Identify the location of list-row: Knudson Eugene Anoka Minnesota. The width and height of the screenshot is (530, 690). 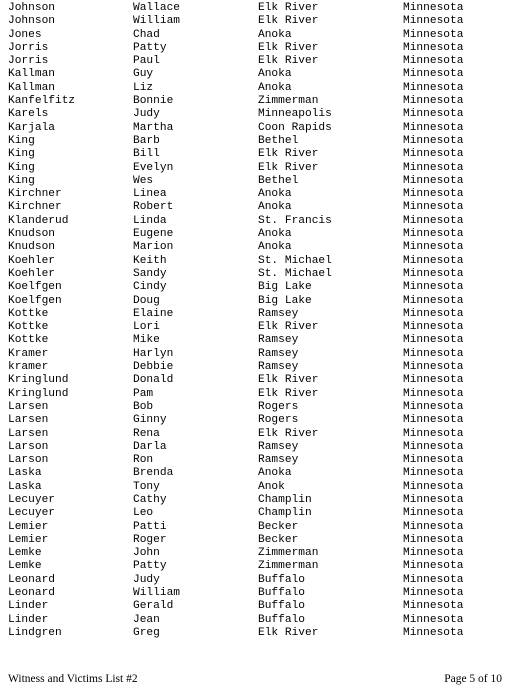
(265, 234).